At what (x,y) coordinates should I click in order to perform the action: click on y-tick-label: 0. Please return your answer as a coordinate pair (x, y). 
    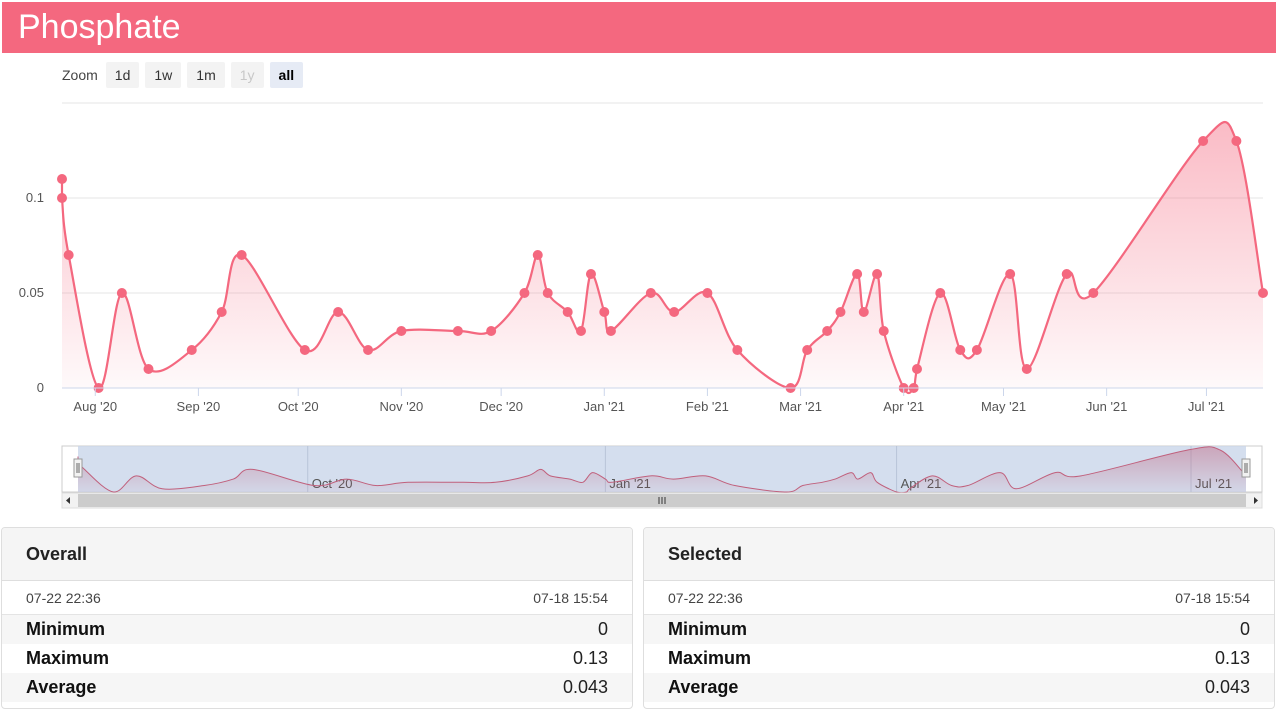
    Looking at the image, I should click on (40, 387).